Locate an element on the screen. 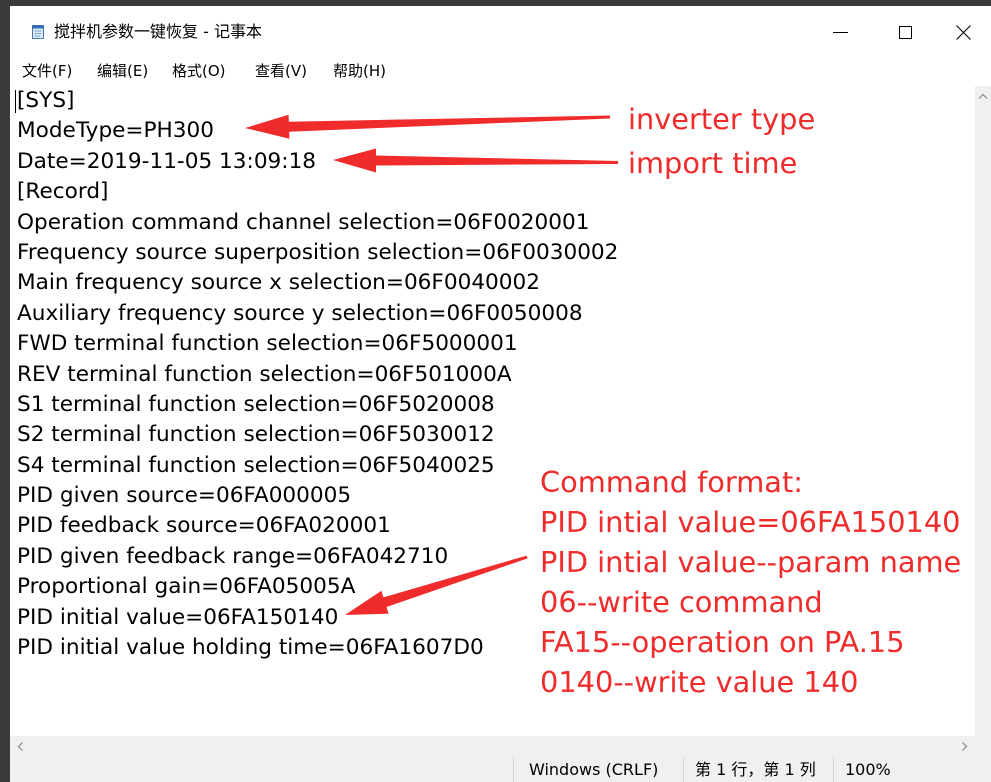 Image resolution: width=991 pixels, height=782 pixels. annotation-command-format-line: FA15--operation on PA.15 is located at coordinates (722, 642).